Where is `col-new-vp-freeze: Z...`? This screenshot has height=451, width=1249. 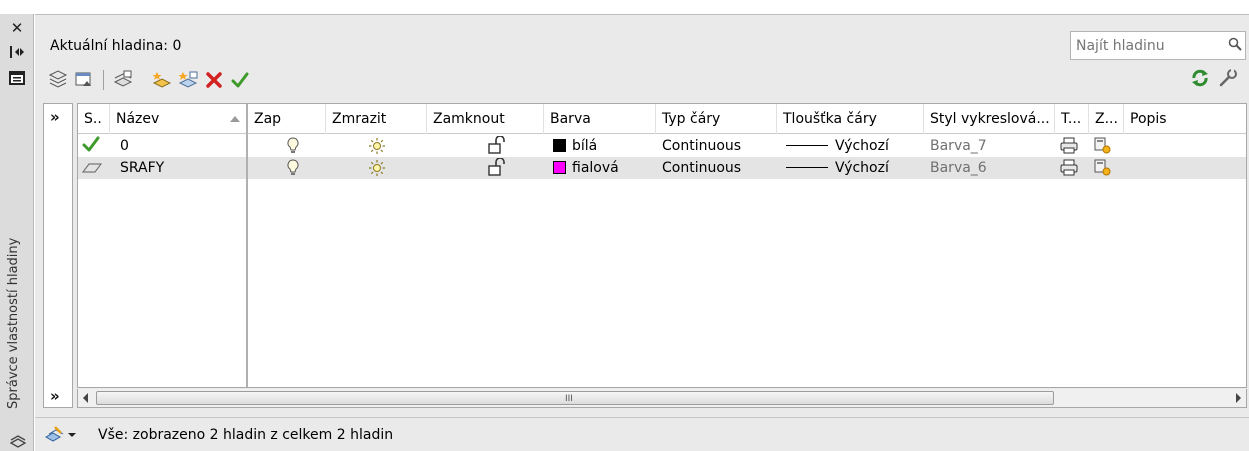
col-new-vp-freeze: Z... is located at coordinates (1106, 119).